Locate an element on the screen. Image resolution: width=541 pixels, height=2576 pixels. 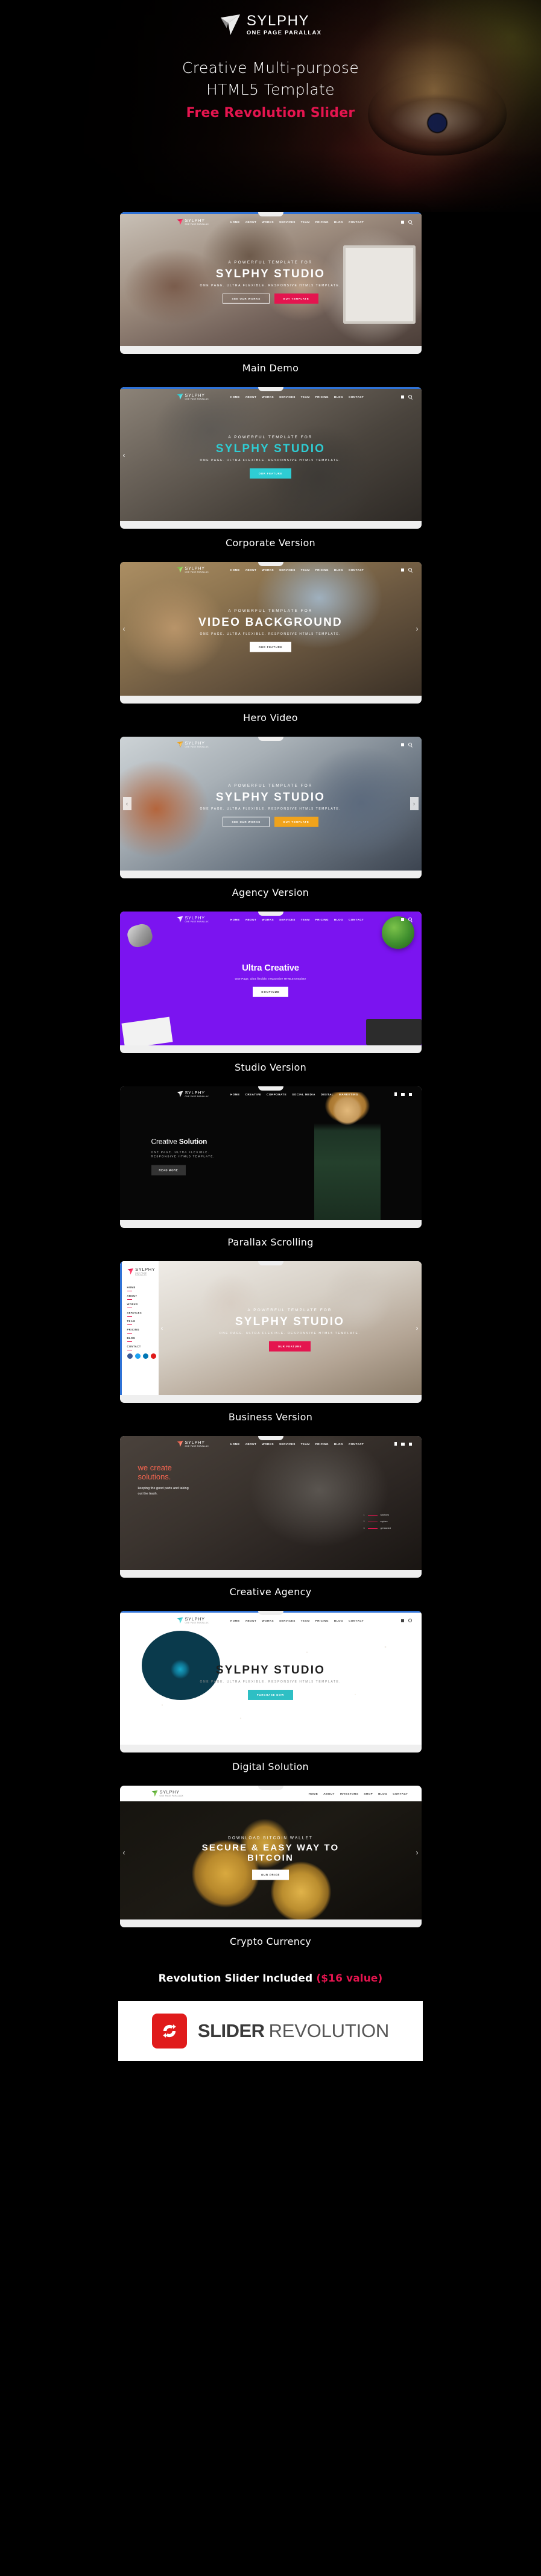
our-price-button: OUR PRICE is located at coordinates (270, 1874).